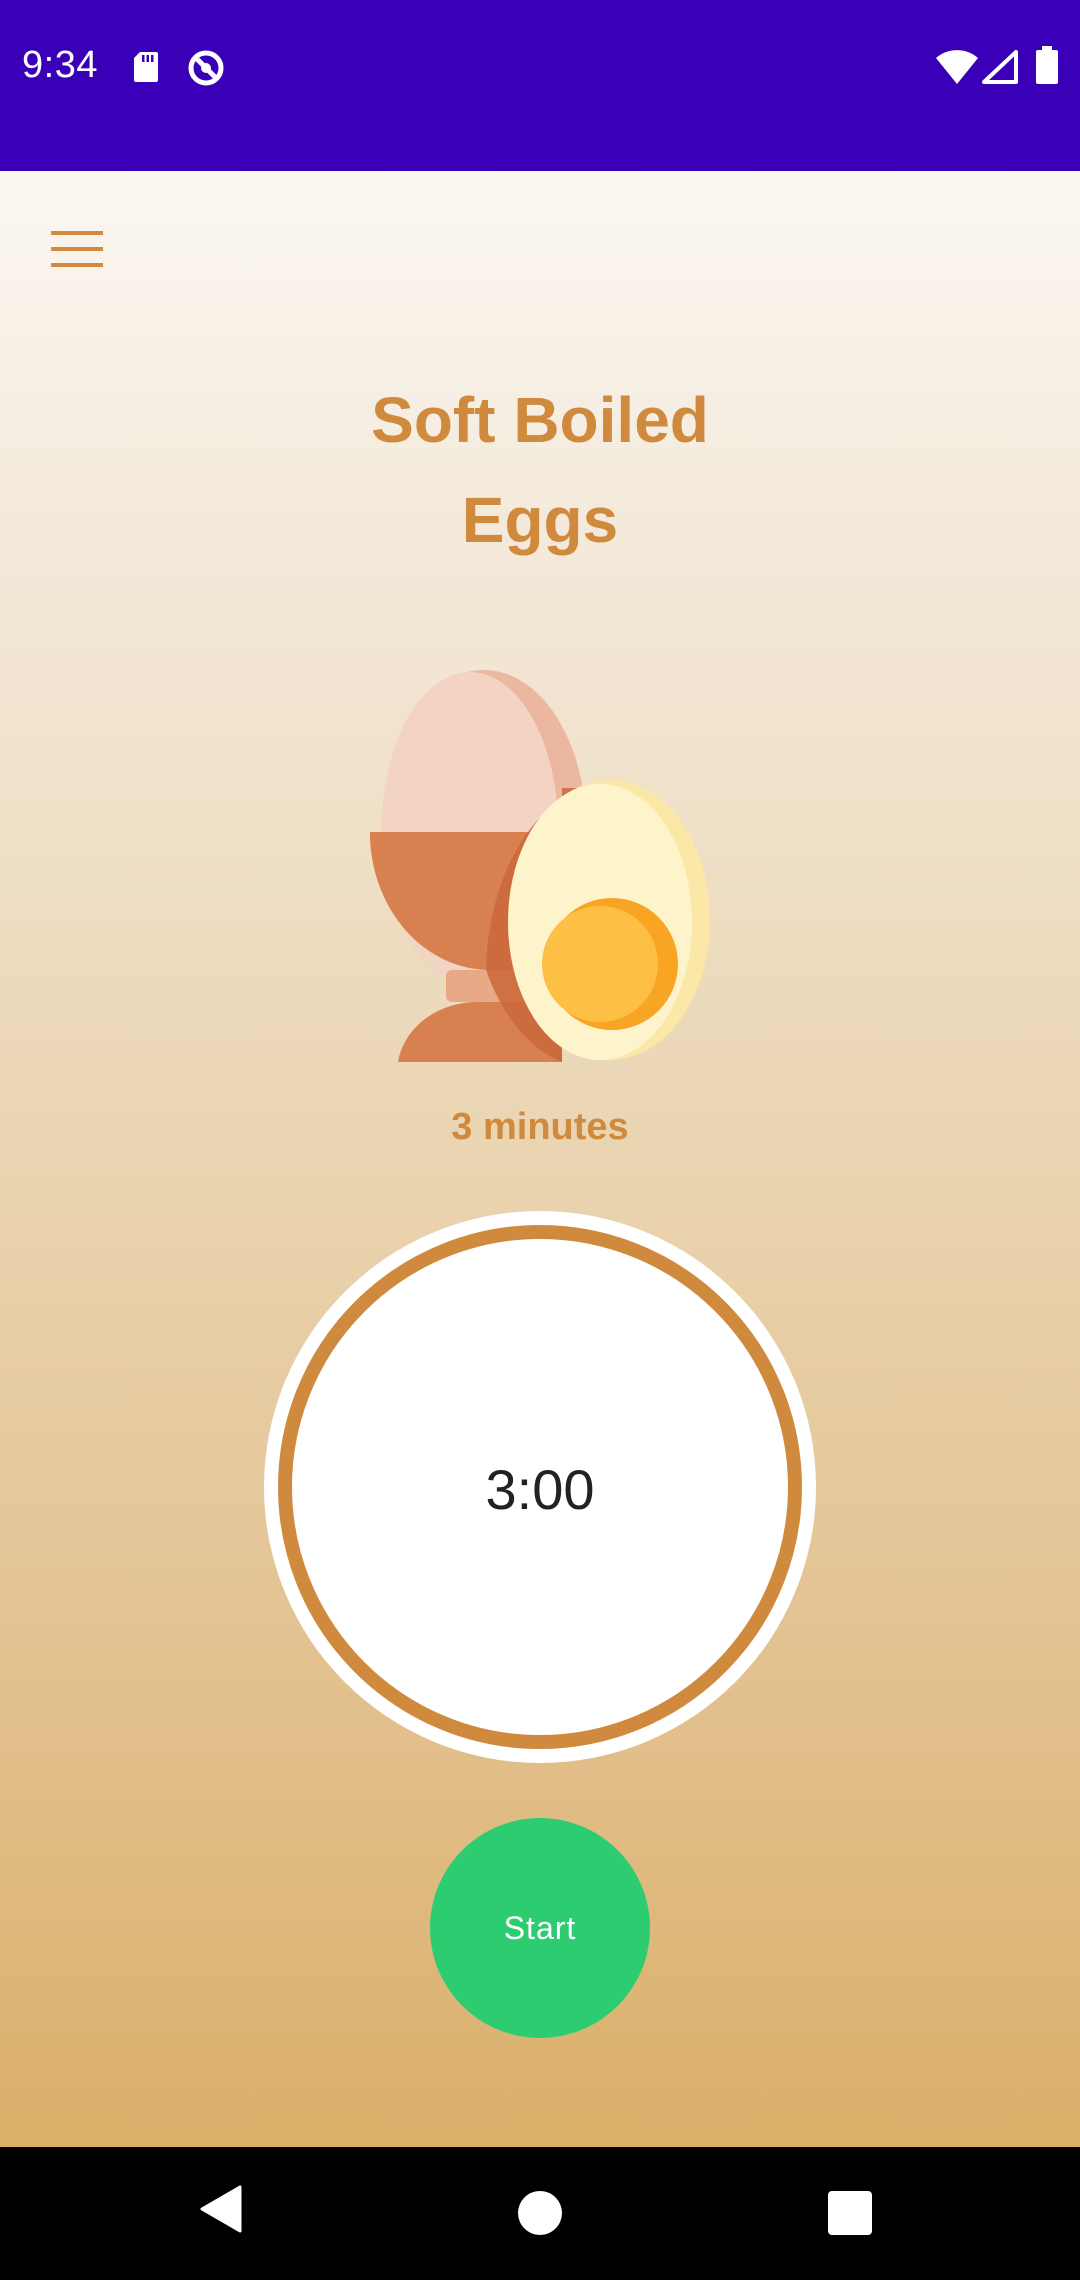 This screenshot has width=1080, height=2280. What do you see at coordinates (540, 470) in the screenshot?
I see `page-title: Soft Boiled Eggs` at bounding box center [540, 470].